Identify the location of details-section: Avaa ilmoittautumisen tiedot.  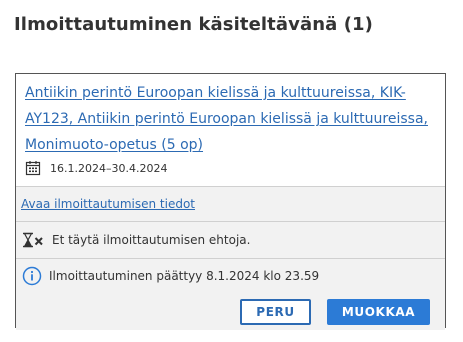
(230, 203).